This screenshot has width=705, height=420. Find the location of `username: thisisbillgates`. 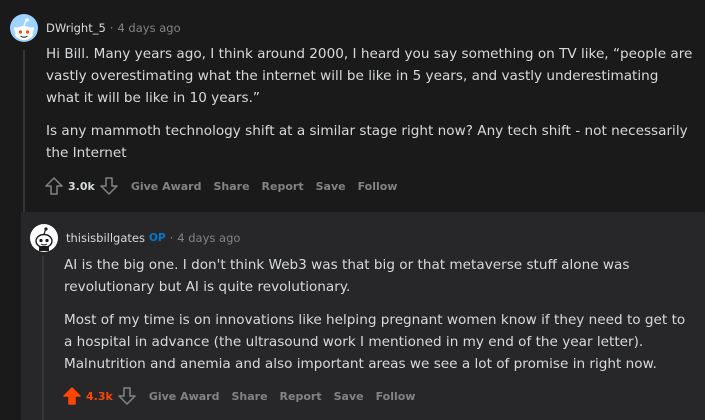

username: thisisbillgates is located at coordinates (105, 238).